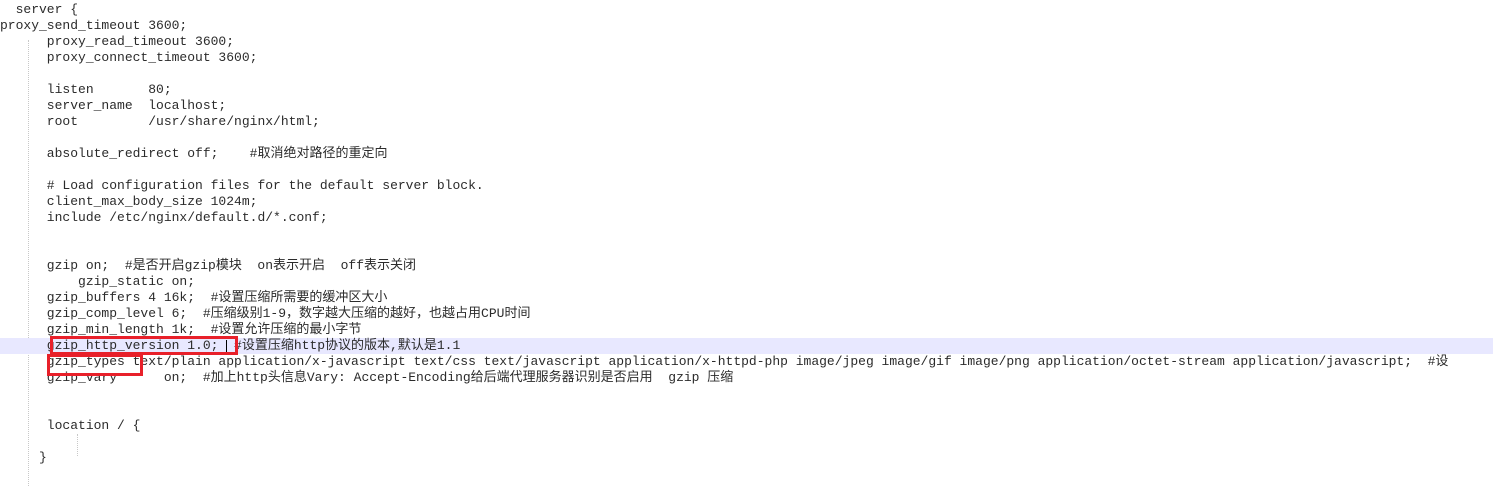 The height and width of the screenshot is (486, 1493). I want to click on code-line: gzip_static on;, so click(97, 282).